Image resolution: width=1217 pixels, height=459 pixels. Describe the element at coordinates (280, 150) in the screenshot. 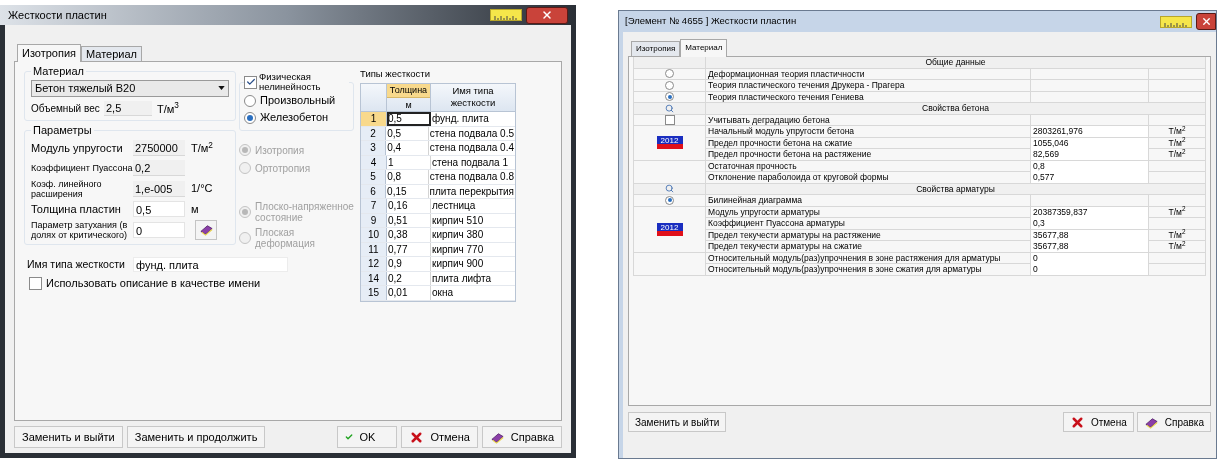

I see `radio-label: Изотропия` at that location.